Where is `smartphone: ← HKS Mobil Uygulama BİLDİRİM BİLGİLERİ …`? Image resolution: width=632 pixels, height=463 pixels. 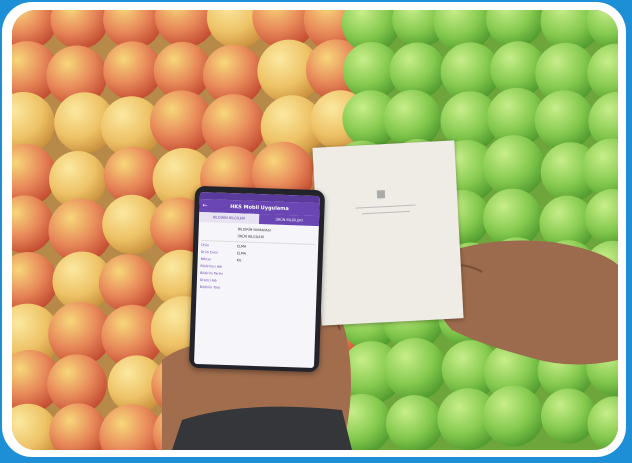 smartphone: ← HKS Mobil Uygulama BİLDİRİM BİLGİLERİ … is located at coordinates (257, 279).